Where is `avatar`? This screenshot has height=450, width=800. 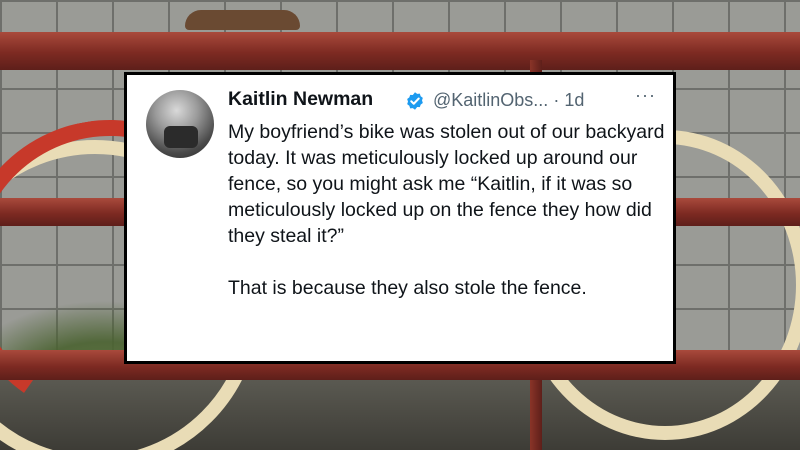
avatar is located at coordinates (180, 124).